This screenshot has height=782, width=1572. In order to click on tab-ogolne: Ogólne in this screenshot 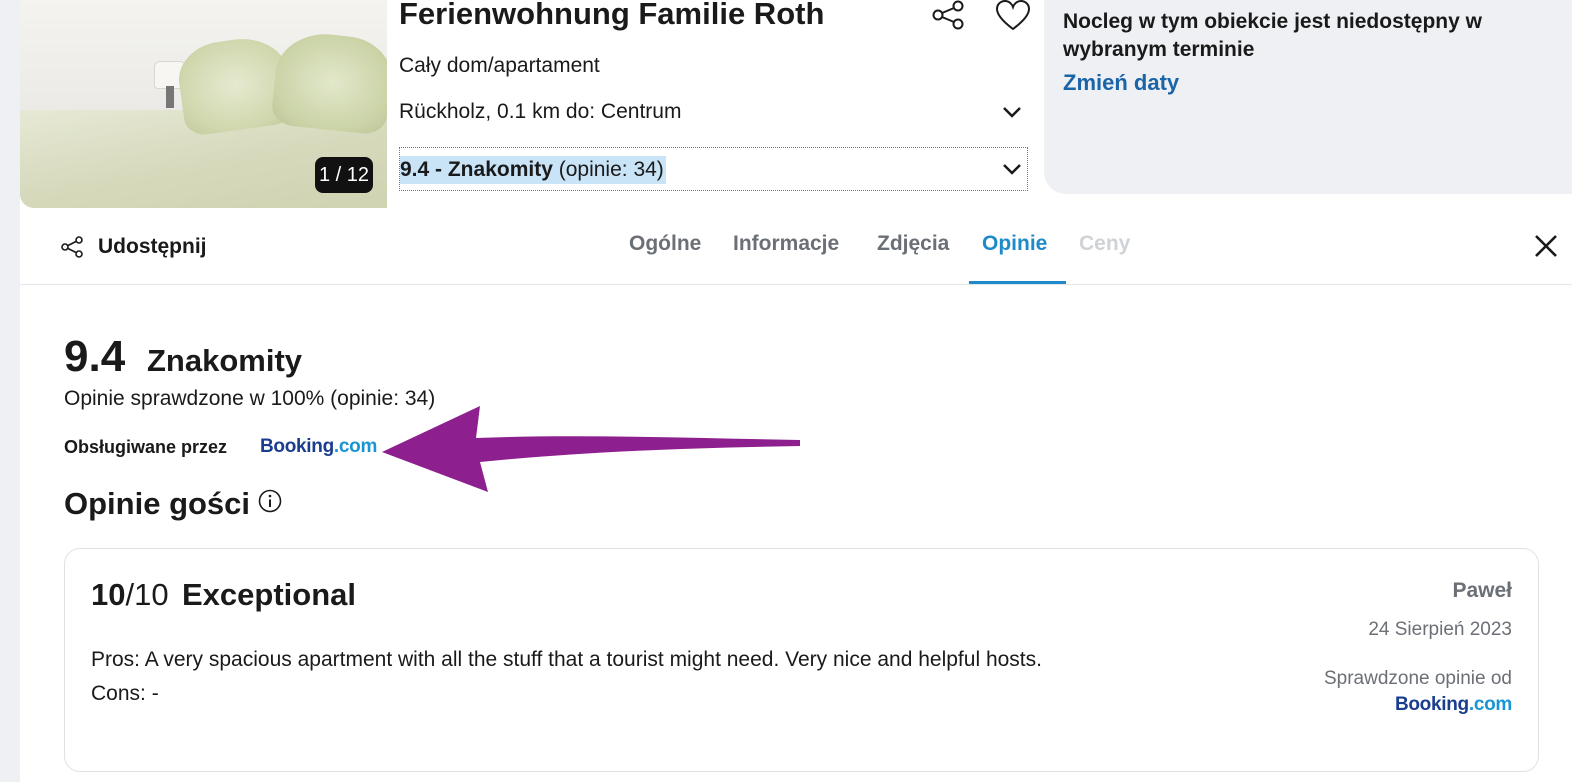, I will do `click(665, 244)`.